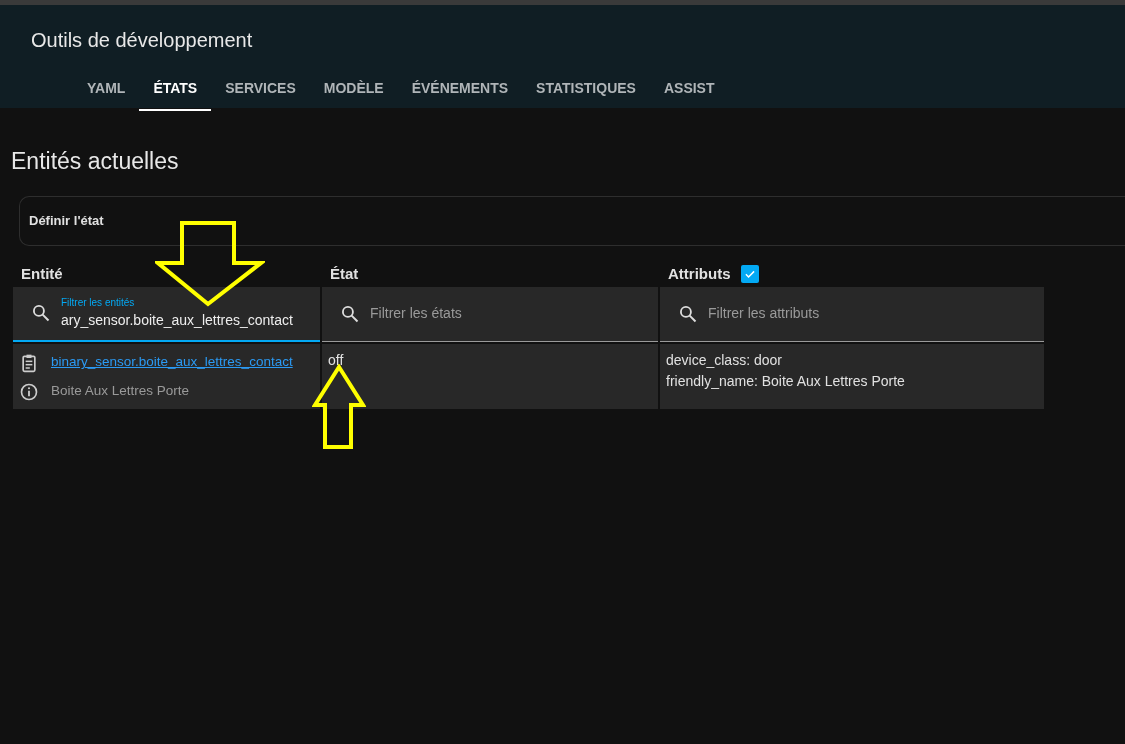 This screenshot has width=1125, height=744. What do you see at coordinates (353, 90) in the screenshot?
I see `tab: MODÈLE` at bounding box center [353, 90].